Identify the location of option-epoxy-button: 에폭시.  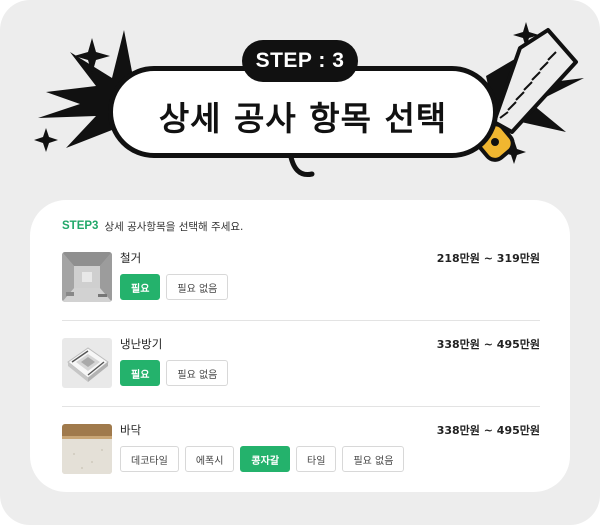
(209, 459).